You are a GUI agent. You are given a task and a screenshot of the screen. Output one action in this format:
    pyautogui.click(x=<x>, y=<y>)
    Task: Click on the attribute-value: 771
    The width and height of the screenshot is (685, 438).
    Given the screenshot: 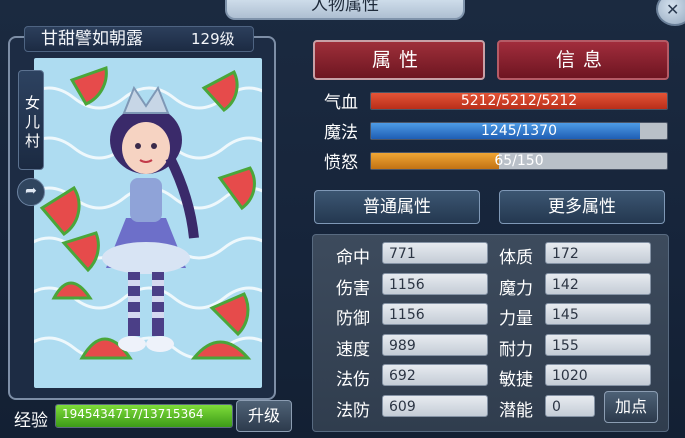 What is the action you would take?
    pyautogui.click(x=435, y=253)
    